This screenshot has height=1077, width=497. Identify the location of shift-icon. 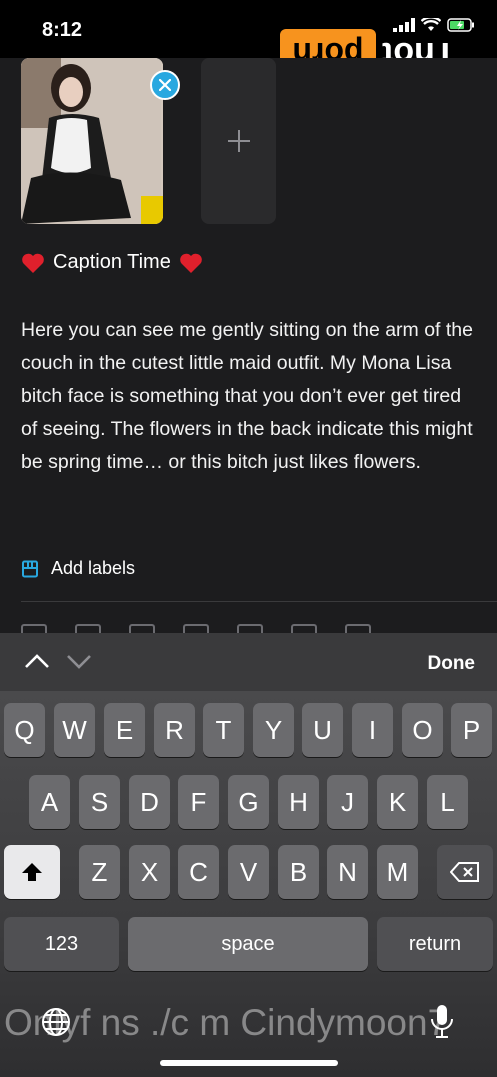
(32, 872).